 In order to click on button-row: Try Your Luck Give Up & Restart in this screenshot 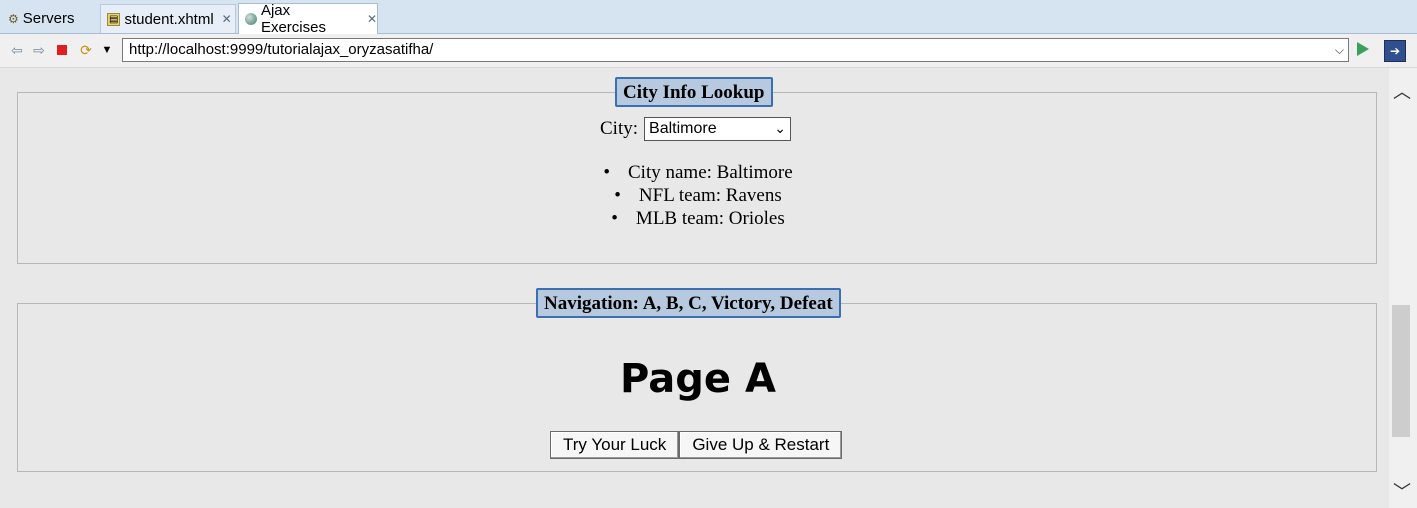, I will do `click(696, 445)`.